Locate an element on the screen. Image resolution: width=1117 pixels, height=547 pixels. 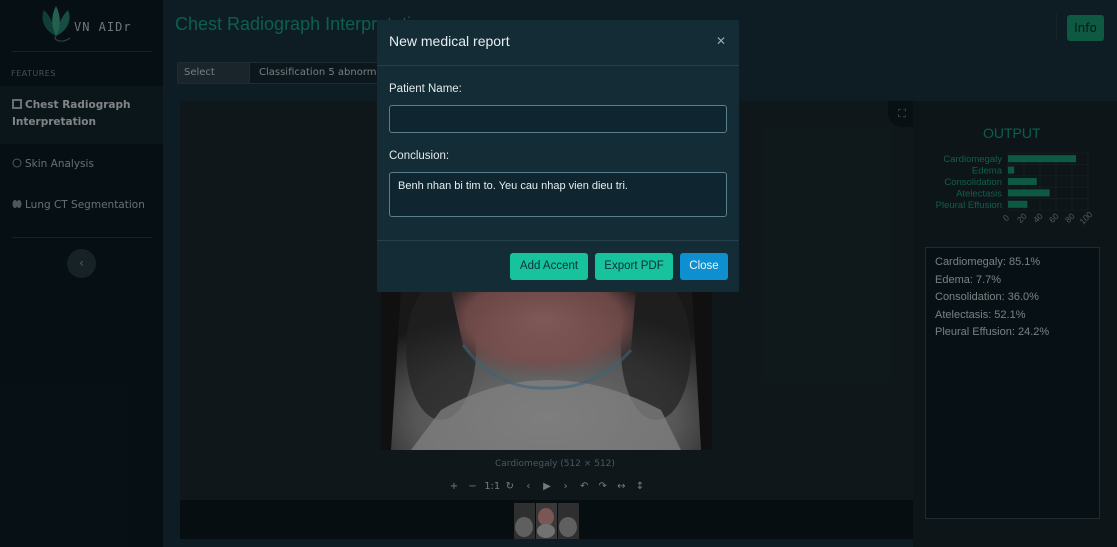
modal-header-divider is located at coordinates (558, 65).